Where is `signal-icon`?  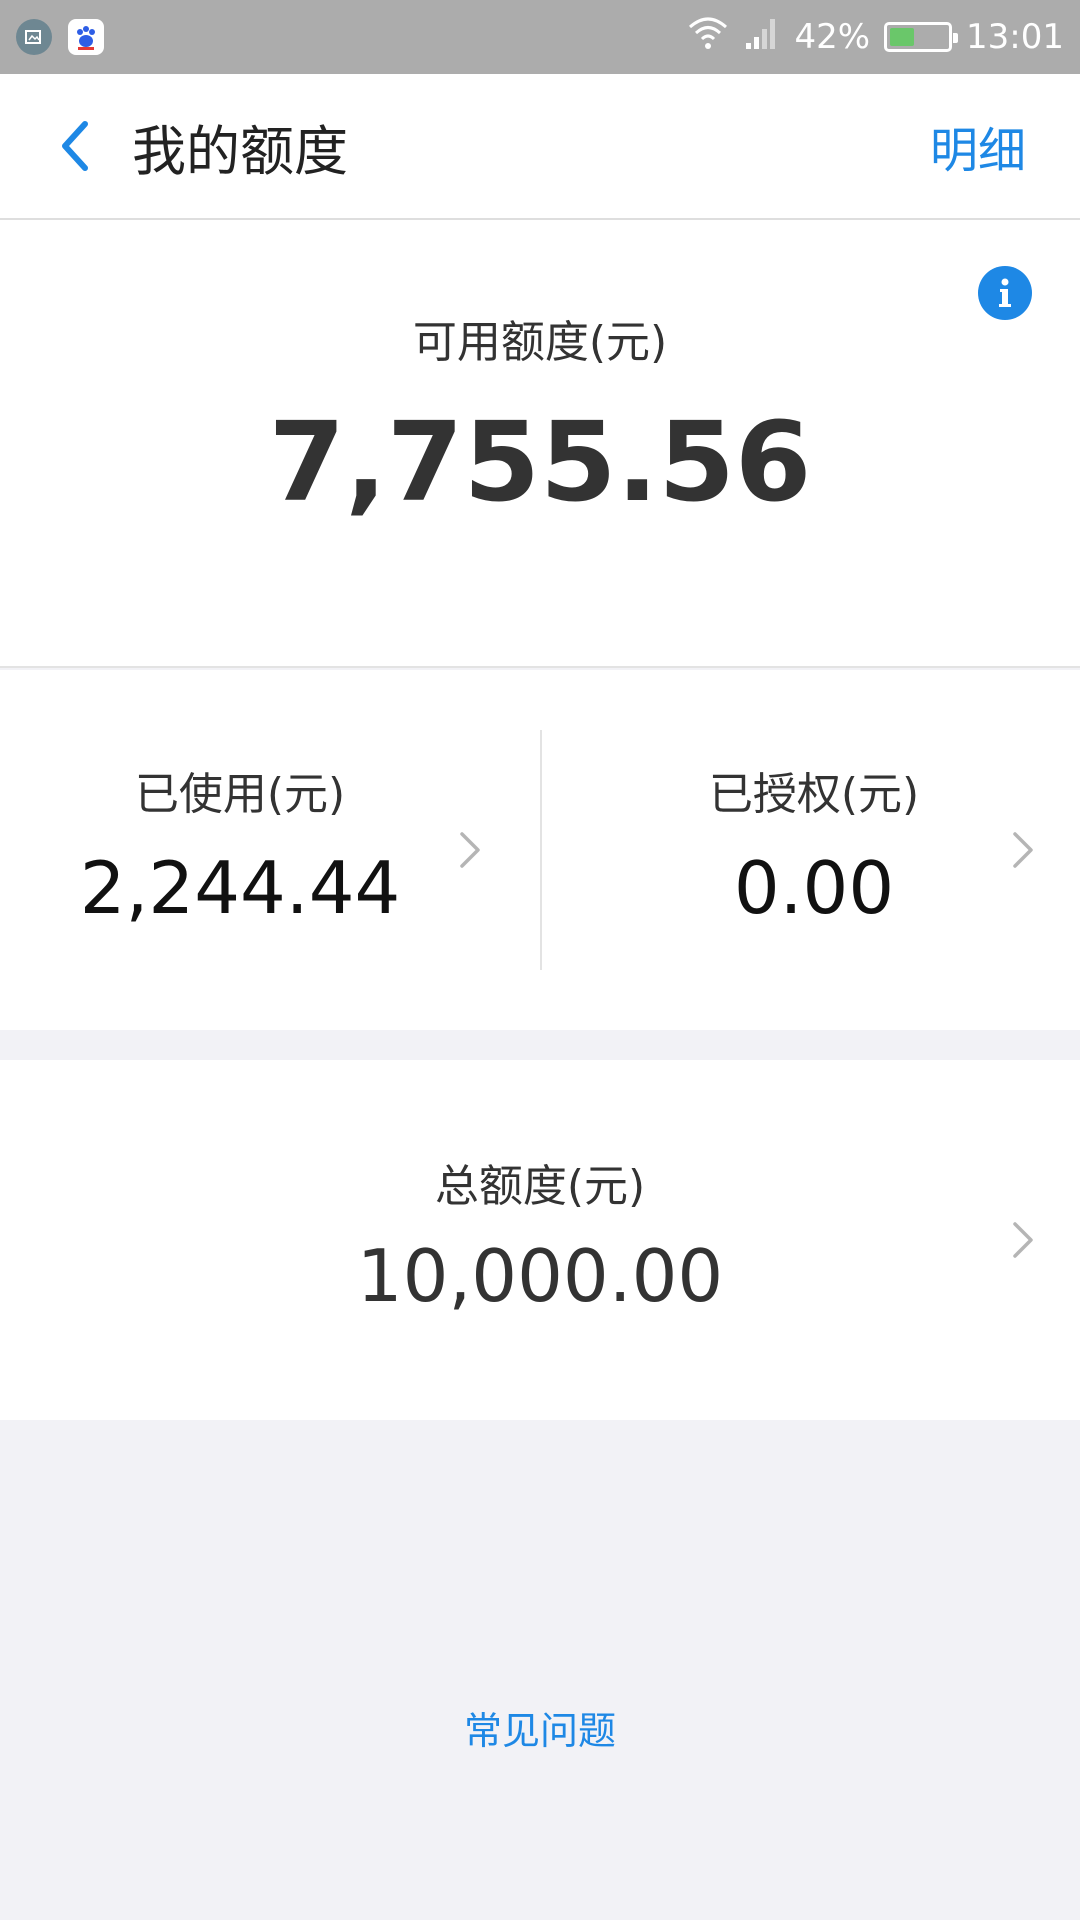 signal-icon is located at coordinates (762, 37).